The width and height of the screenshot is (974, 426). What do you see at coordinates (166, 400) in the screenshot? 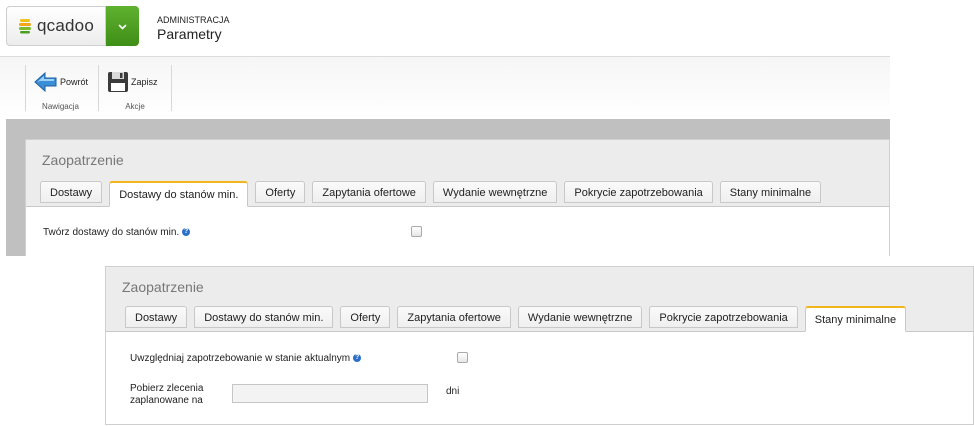
I see `fetch-orders-label-line2: zaplanowane na` at bounding box center [166, 400].